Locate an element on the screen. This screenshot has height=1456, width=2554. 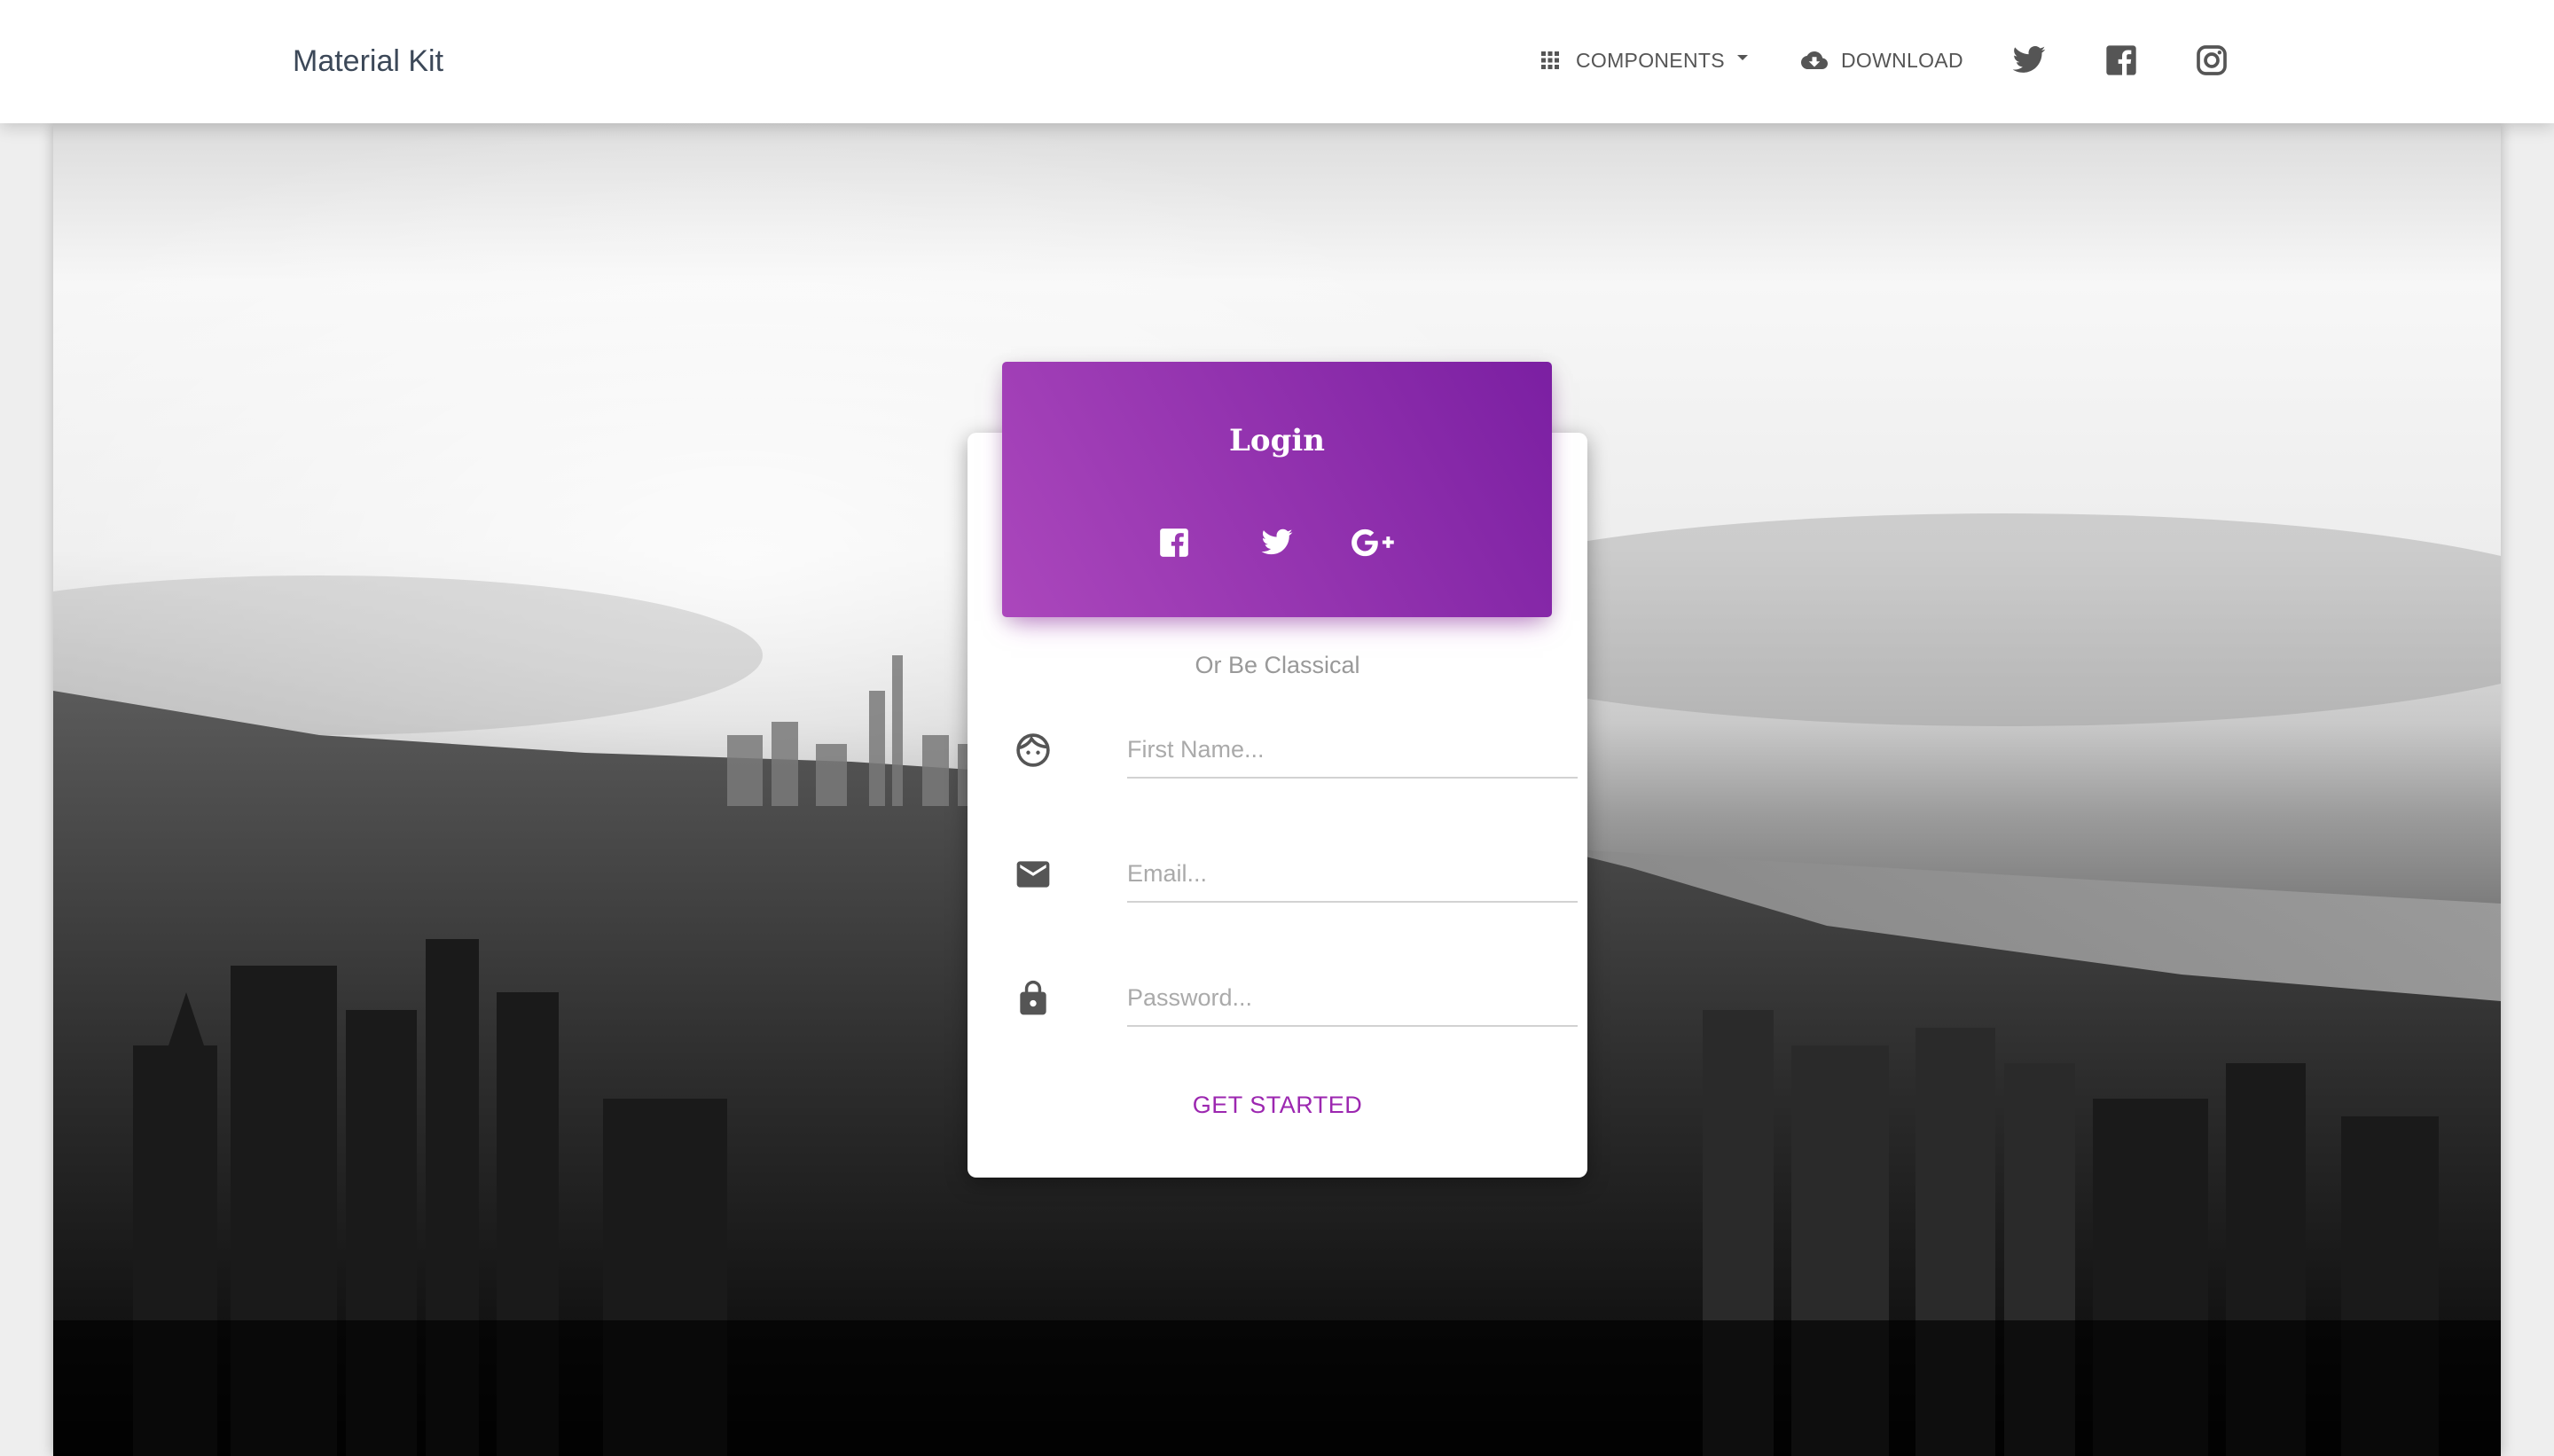
twitter-login-button is located at coordinates (1277, 542).